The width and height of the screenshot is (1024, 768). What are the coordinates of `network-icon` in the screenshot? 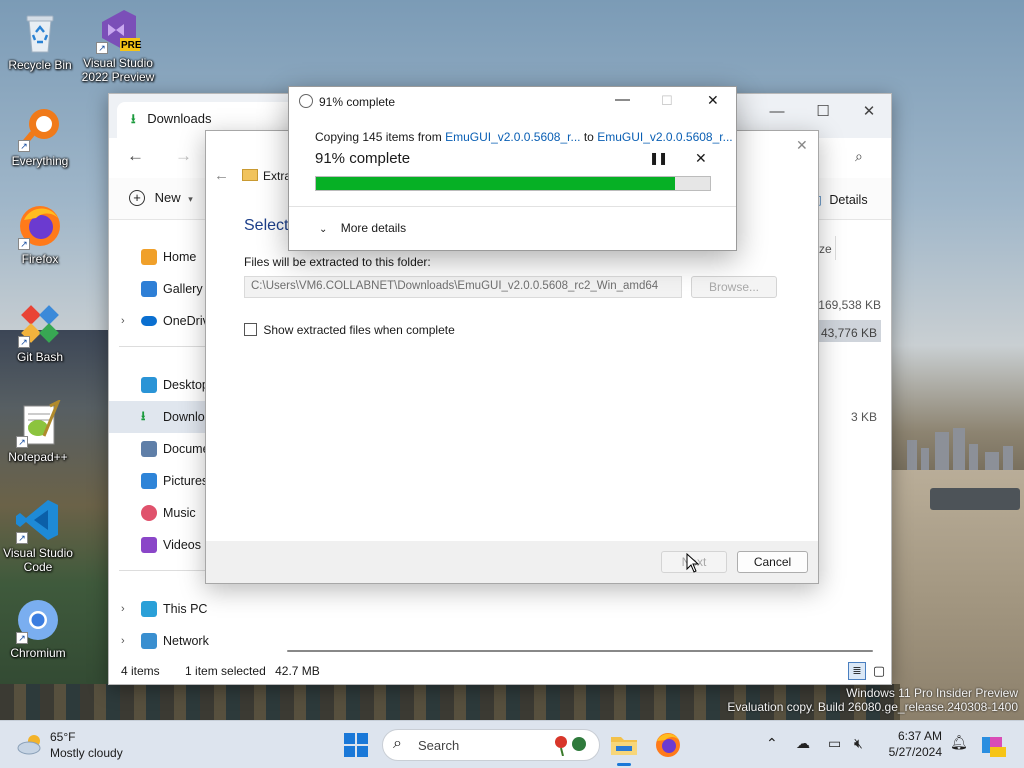 It's located at (149, 641).